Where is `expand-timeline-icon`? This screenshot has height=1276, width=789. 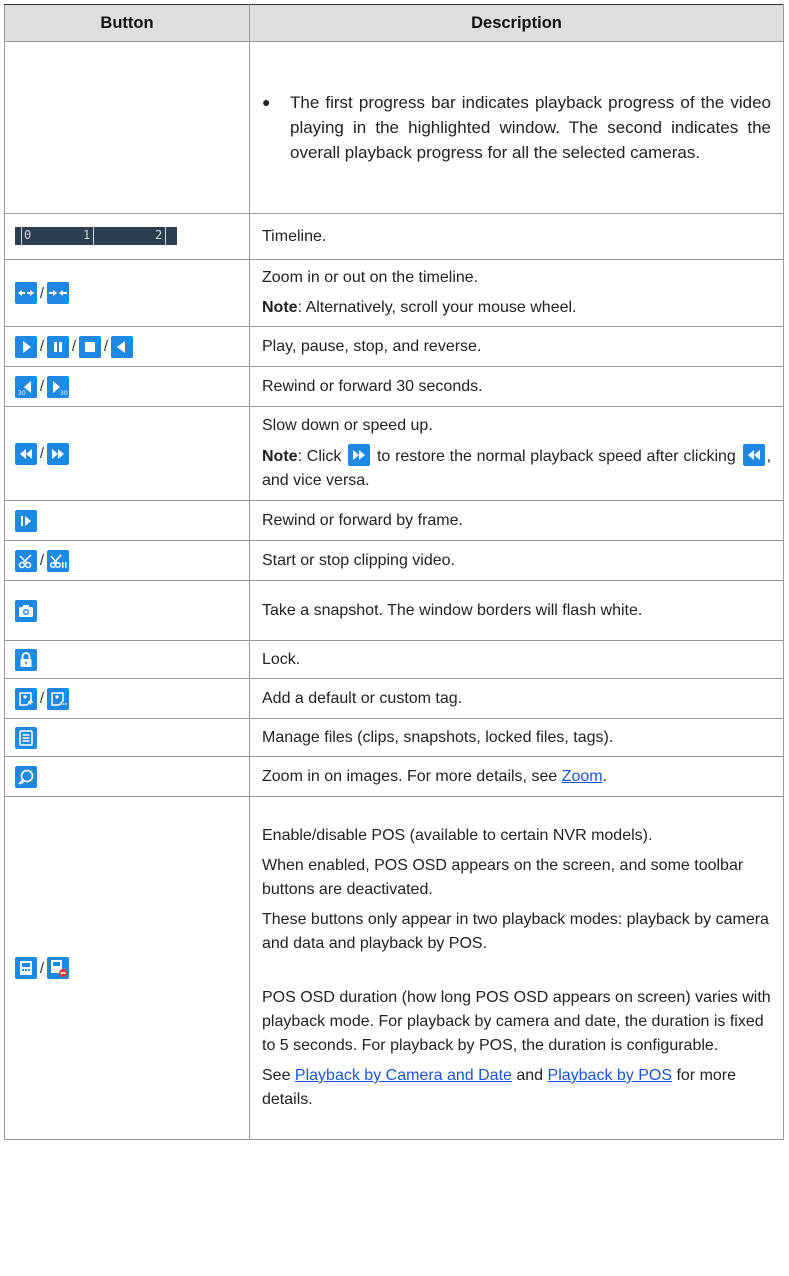 expand-timeline-icon is located at coordinates (26, 293).